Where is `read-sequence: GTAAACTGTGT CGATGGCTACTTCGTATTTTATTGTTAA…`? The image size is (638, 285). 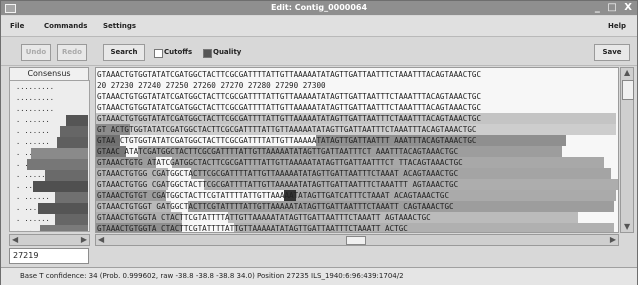
read-sequence: GTAAACTGTGT CGATGGCTACTTCGTATTTTATTGTTAA… is located at coordinates (273, 195).